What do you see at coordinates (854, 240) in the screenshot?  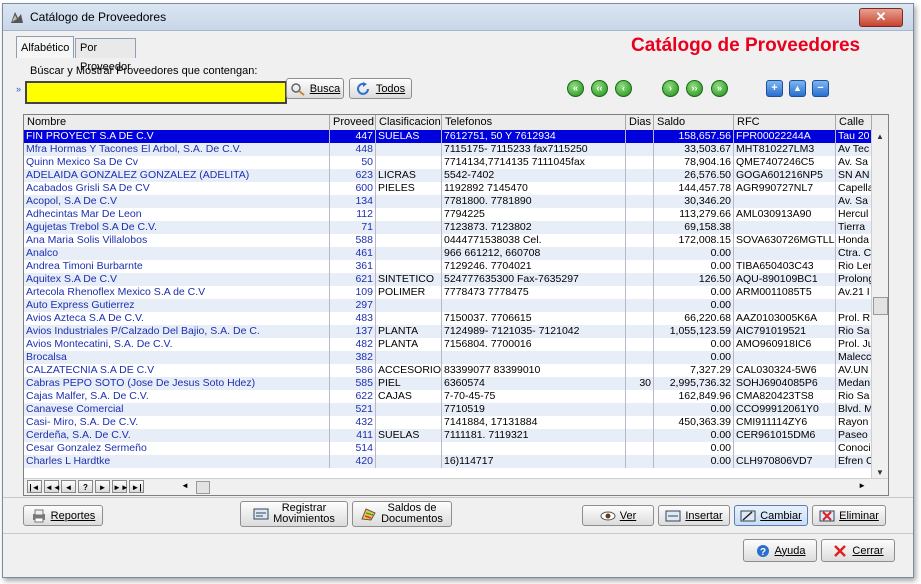 I see `cell-calle: Honda` at bounding box center [854, 240].